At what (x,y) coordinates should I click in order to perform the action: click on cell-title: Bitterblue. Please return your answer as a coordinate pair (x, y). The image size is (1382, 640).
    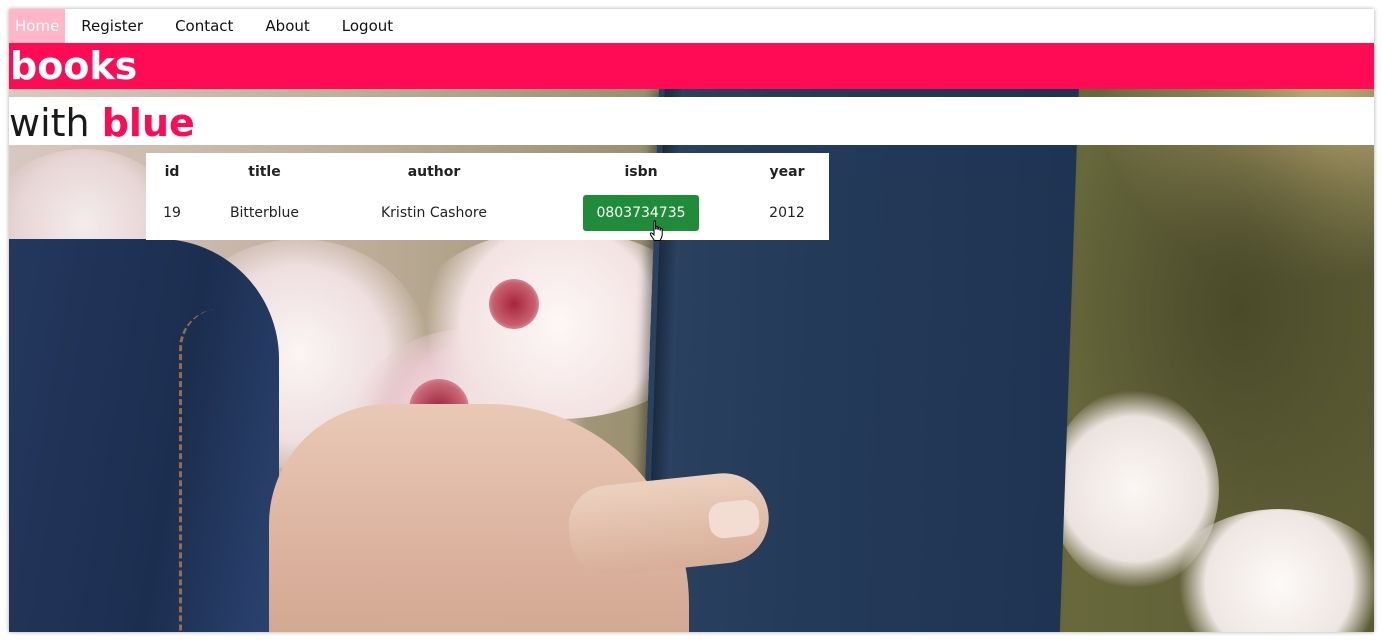
    Looking at the image, I should click on (264, 213).